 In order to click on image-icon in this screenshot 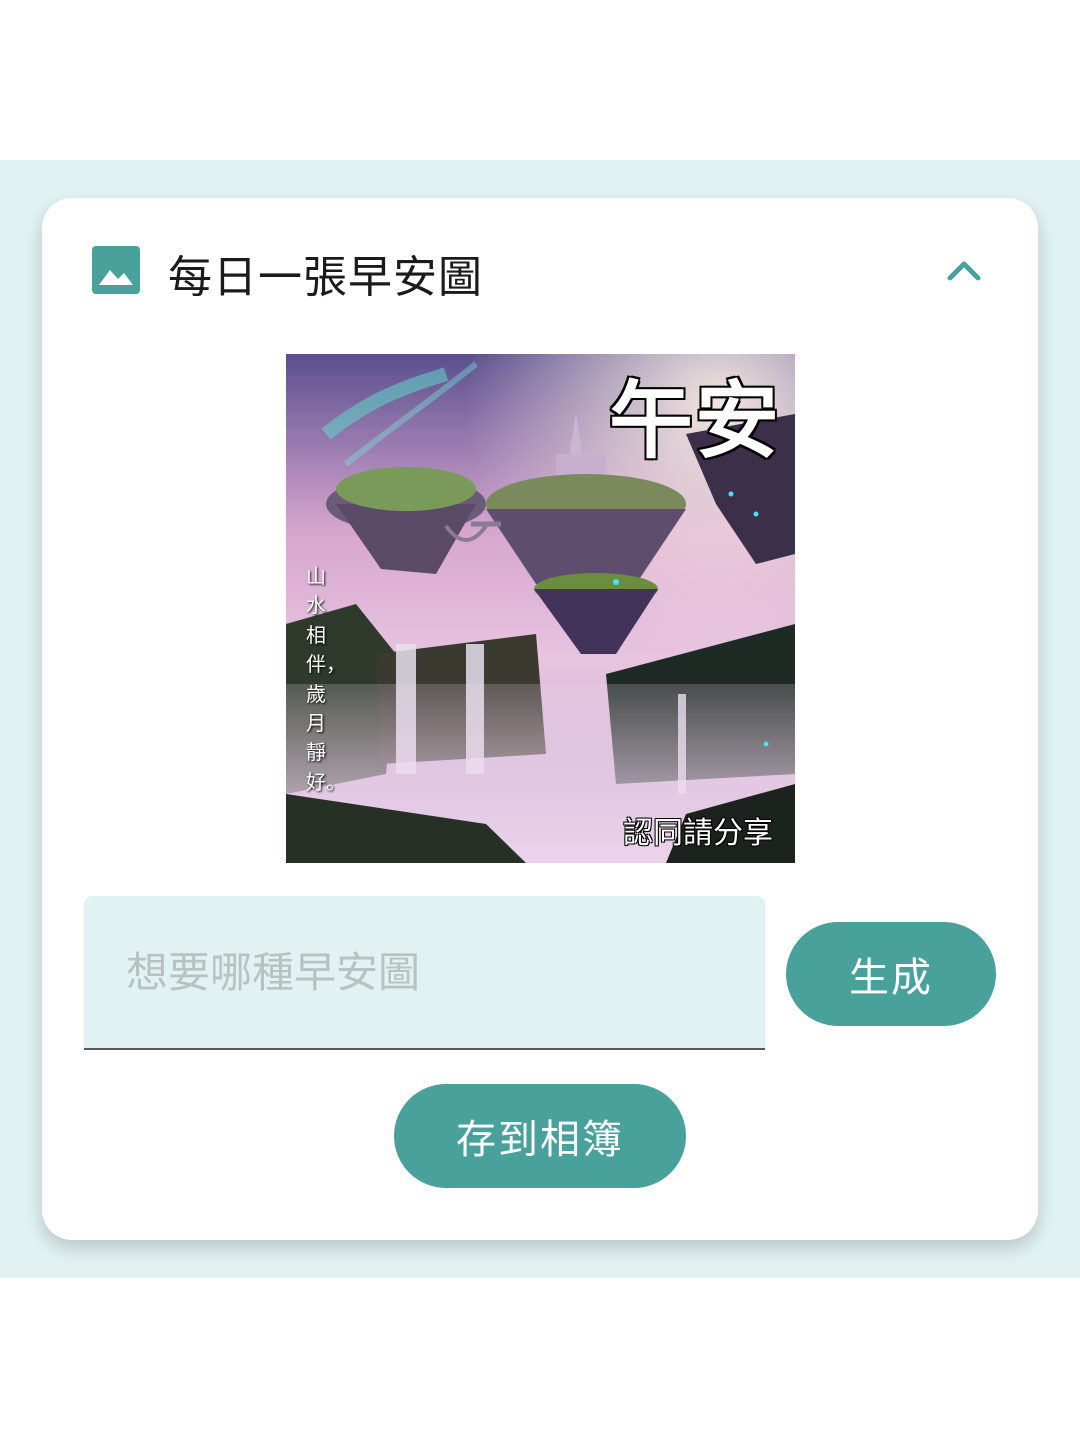, I will do `click(116, 270)`.